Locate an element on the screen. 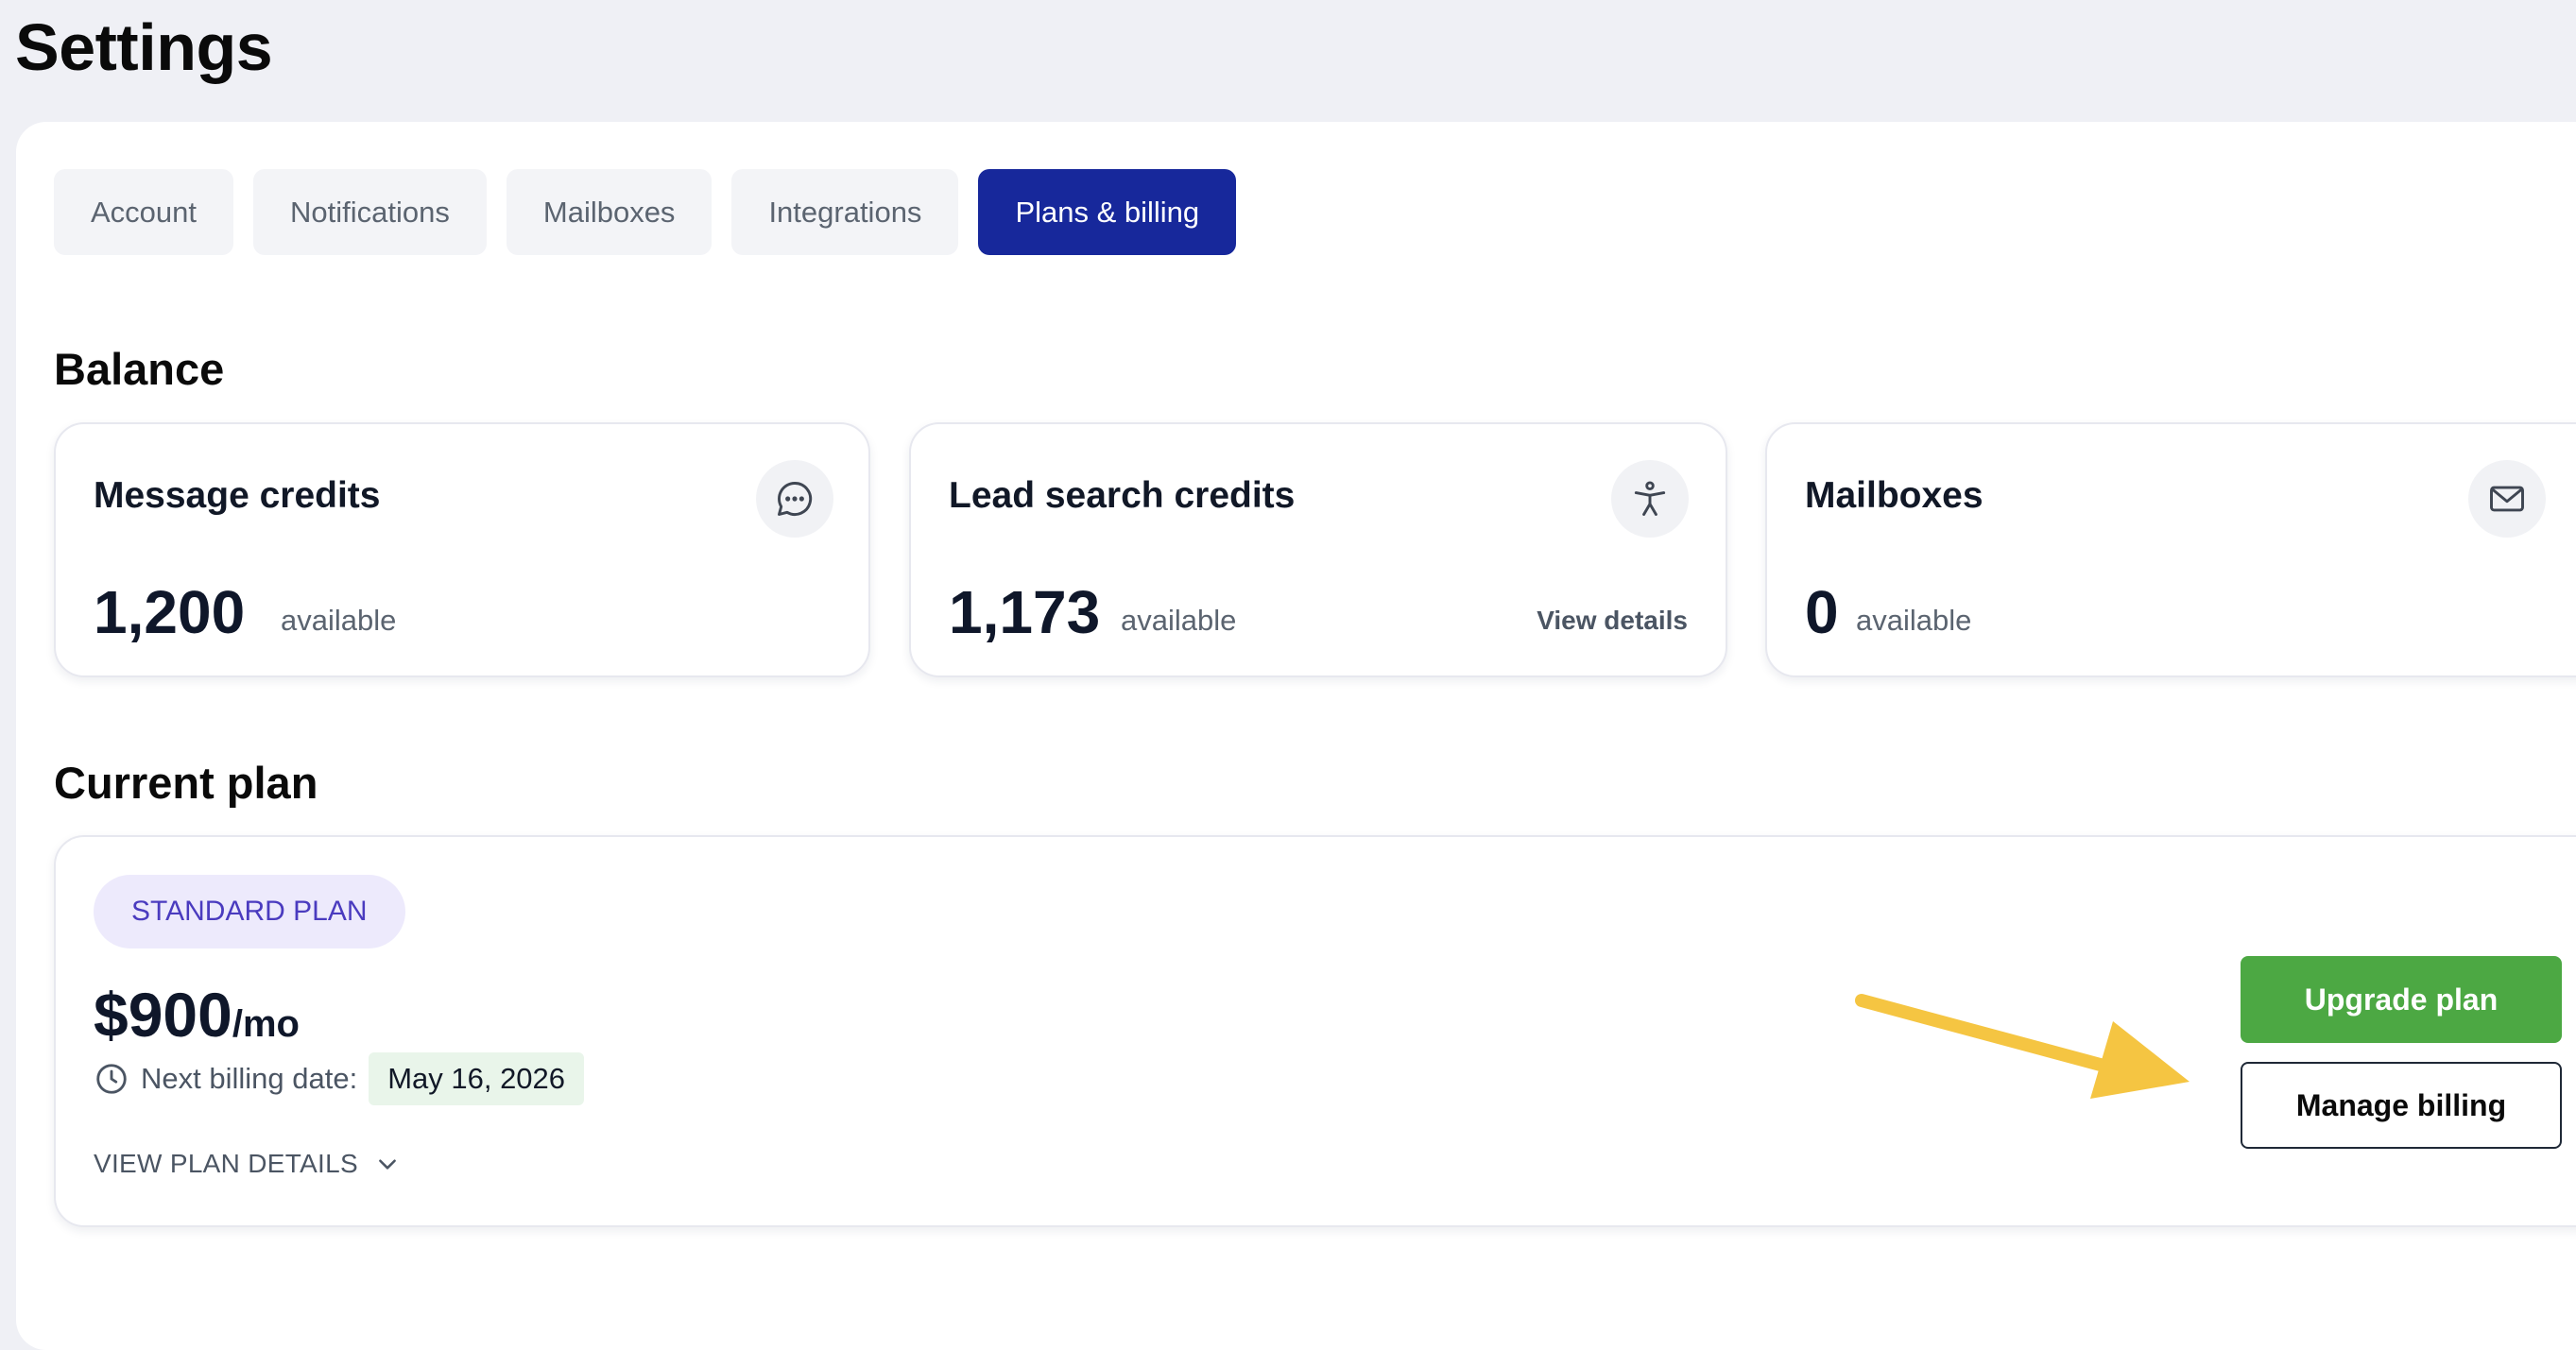 Image resolution: width=2576 pixels, height=1350 pixels. annotation-arrow-icon is located at coordinates (2022, 1046).